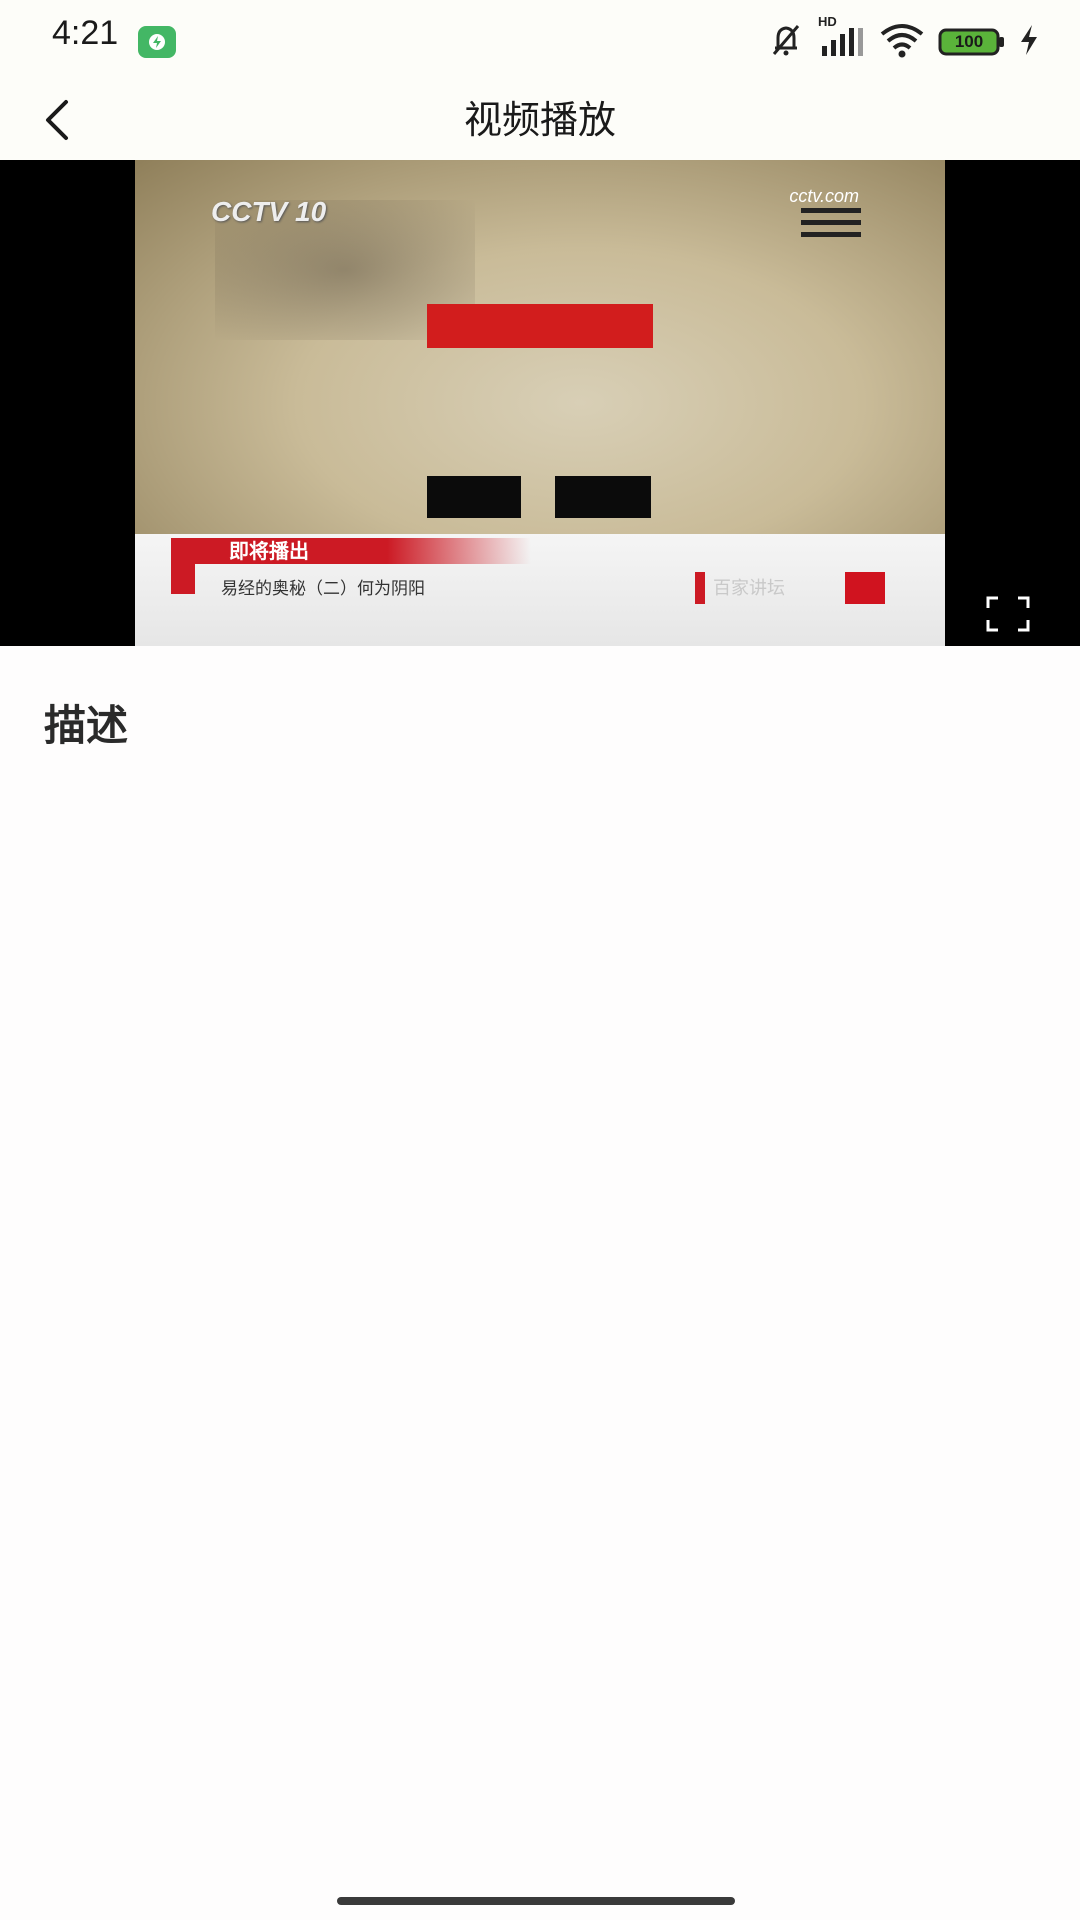  Describe the element at coordinates (269, 551) in the screenshot. I see `lower-third-heading: 即将播出` at that location.